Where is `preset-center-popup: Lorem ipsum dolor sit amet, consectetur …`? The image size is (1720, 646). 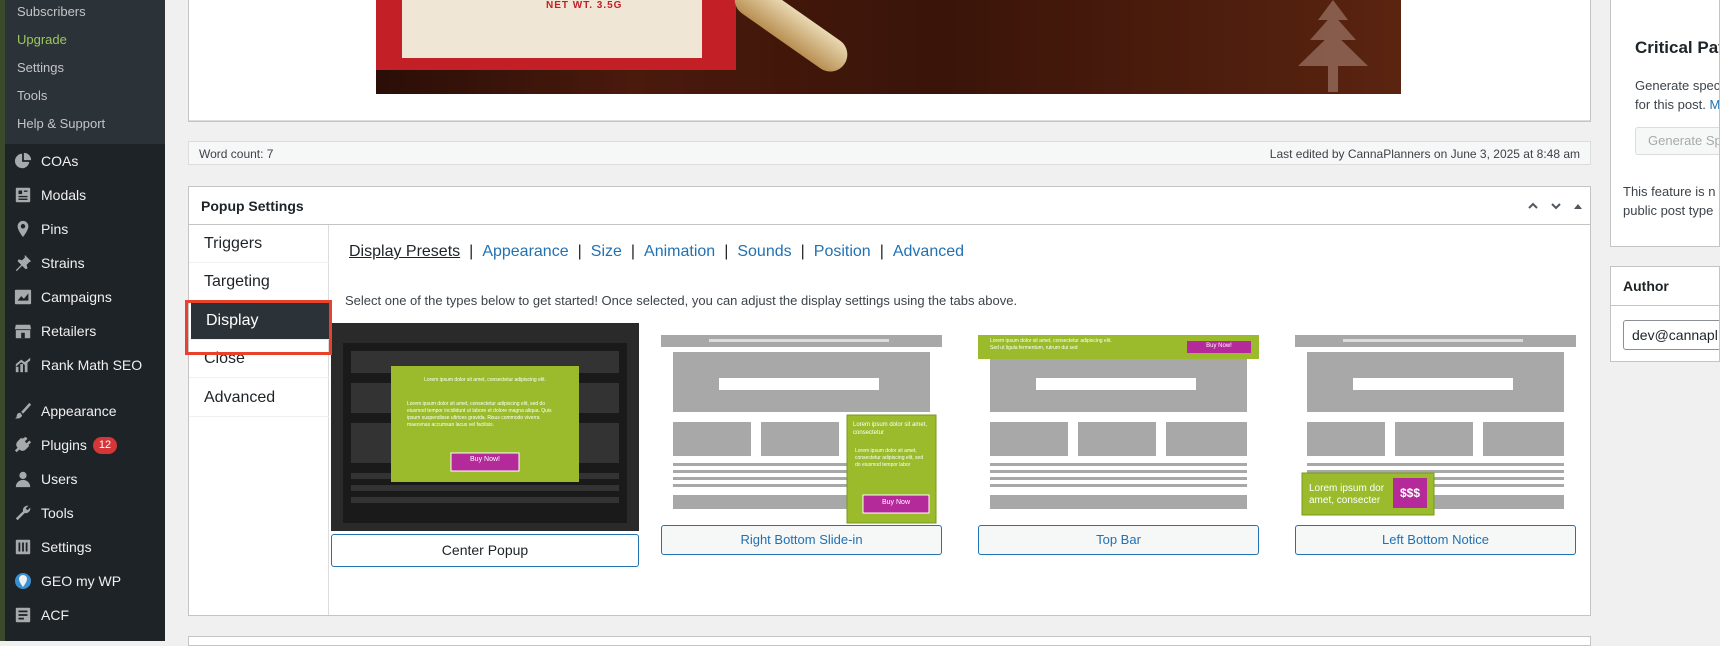
preset-center-popup: Lorem ipsum dolor sit amet, consectetur … is located at coordinates (485, 445).